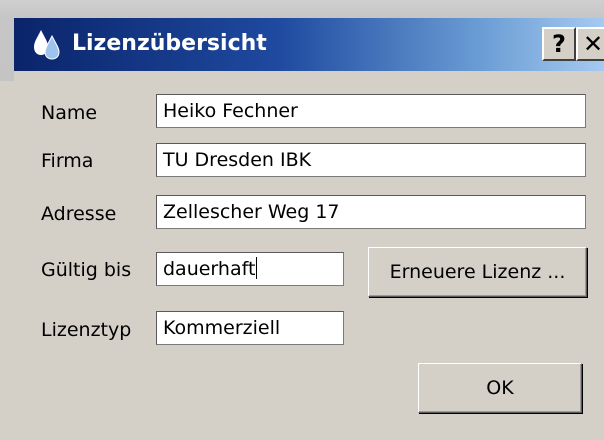 Image resolution: width=604 pixels, height=440 pixels. What do you see at coordinates (371, 111) in the screenshot?
I see `name-field: Heiko Fechner` at bounding box center [371, 111].